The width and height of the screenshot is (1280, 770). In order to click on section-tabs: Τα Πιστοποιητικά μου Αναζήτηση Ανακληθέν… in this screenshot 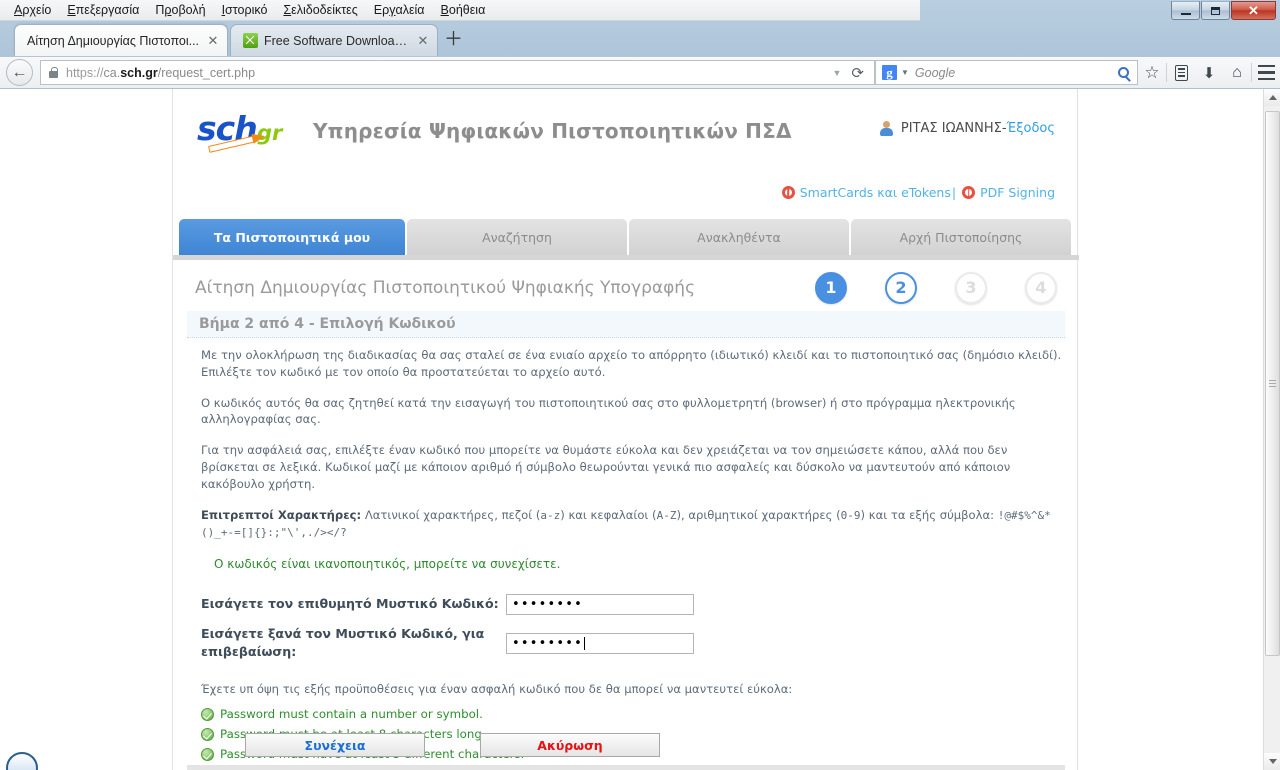, I will do `click(626, 237)`.